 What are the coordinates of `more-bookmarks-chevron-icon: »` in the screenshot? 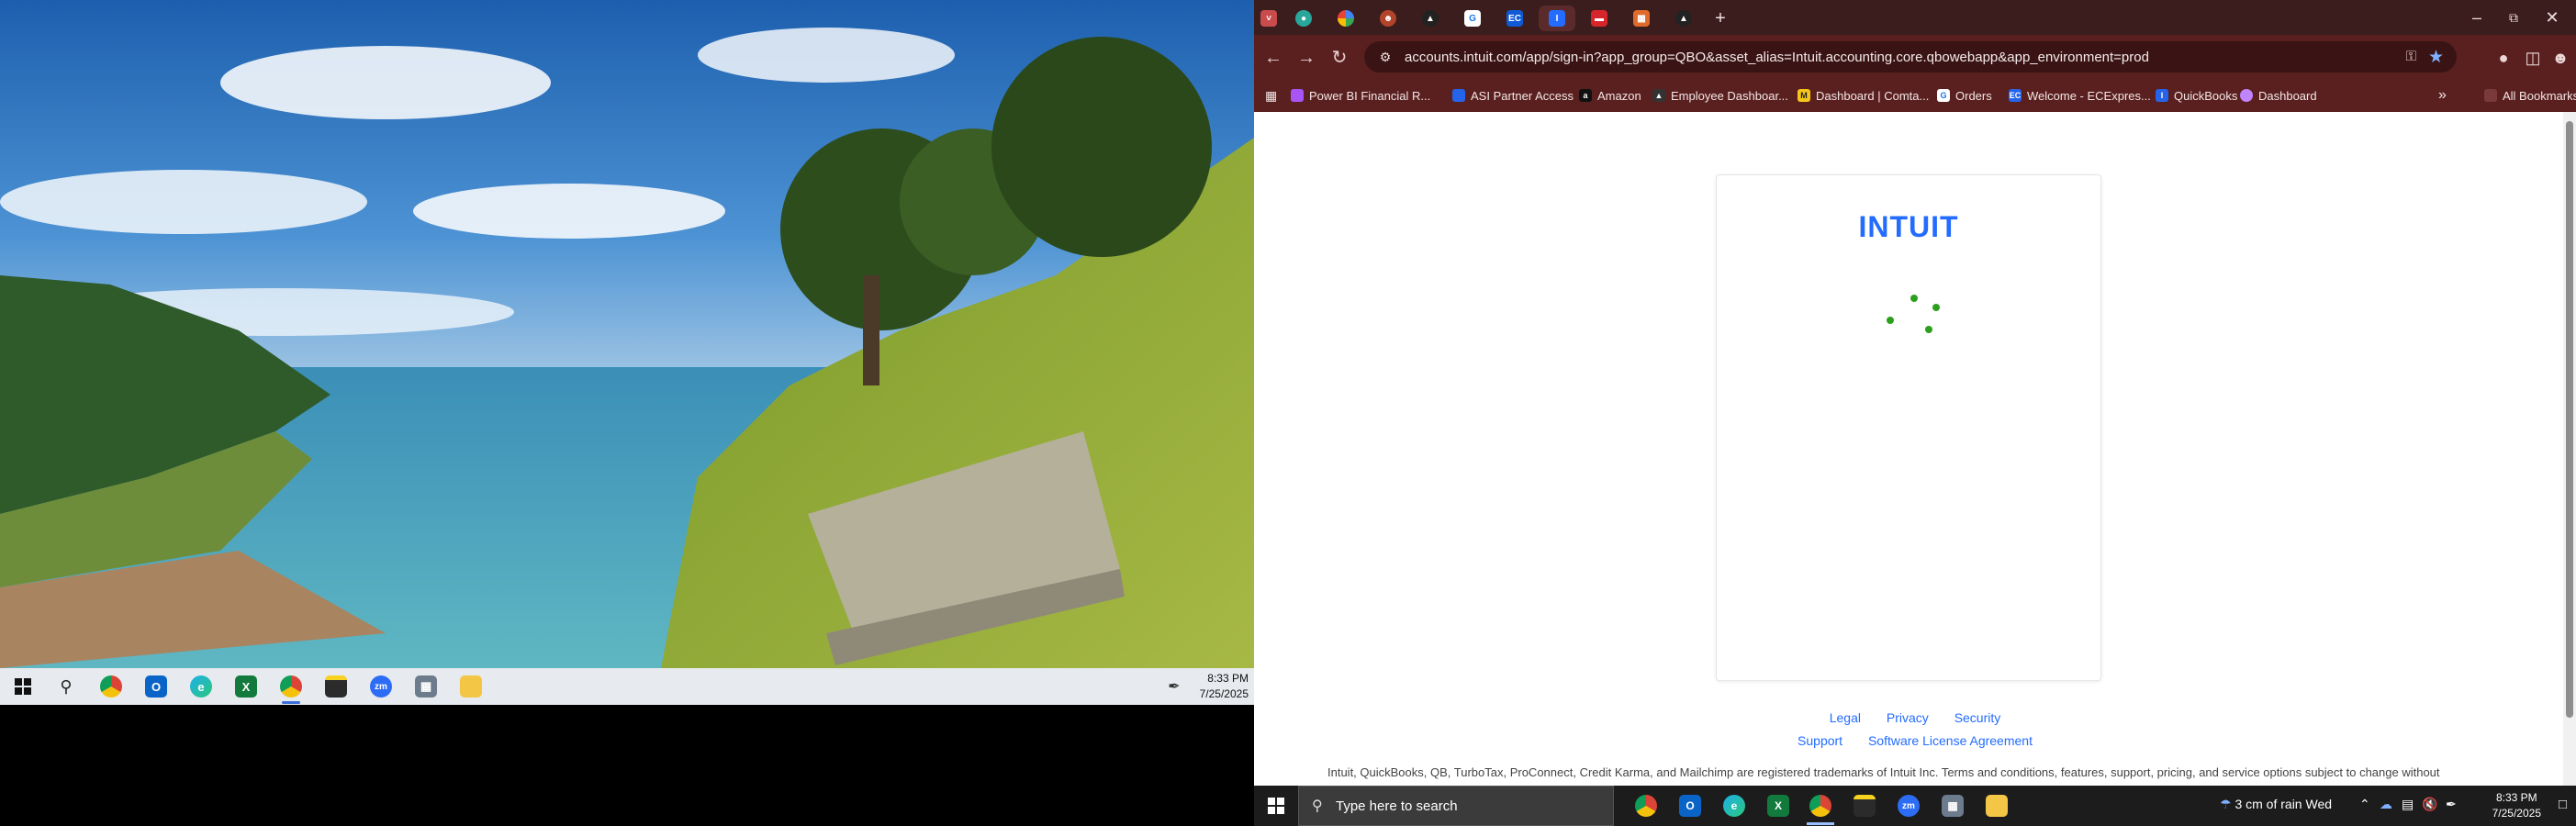 It's located at (2442, 95).